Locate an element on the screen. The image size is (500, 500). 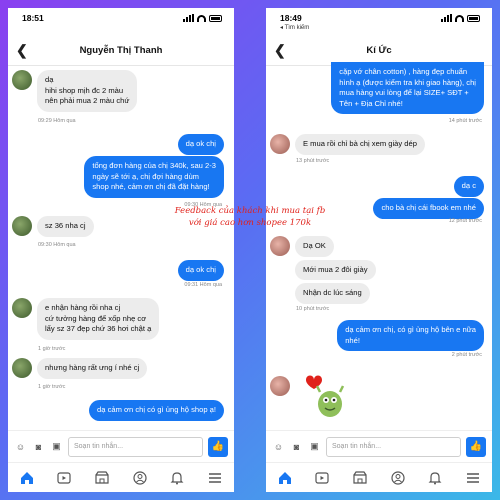
incoming-message: nhưng hàng rất ưng í nhé cj is located at coordinates (92, 368).